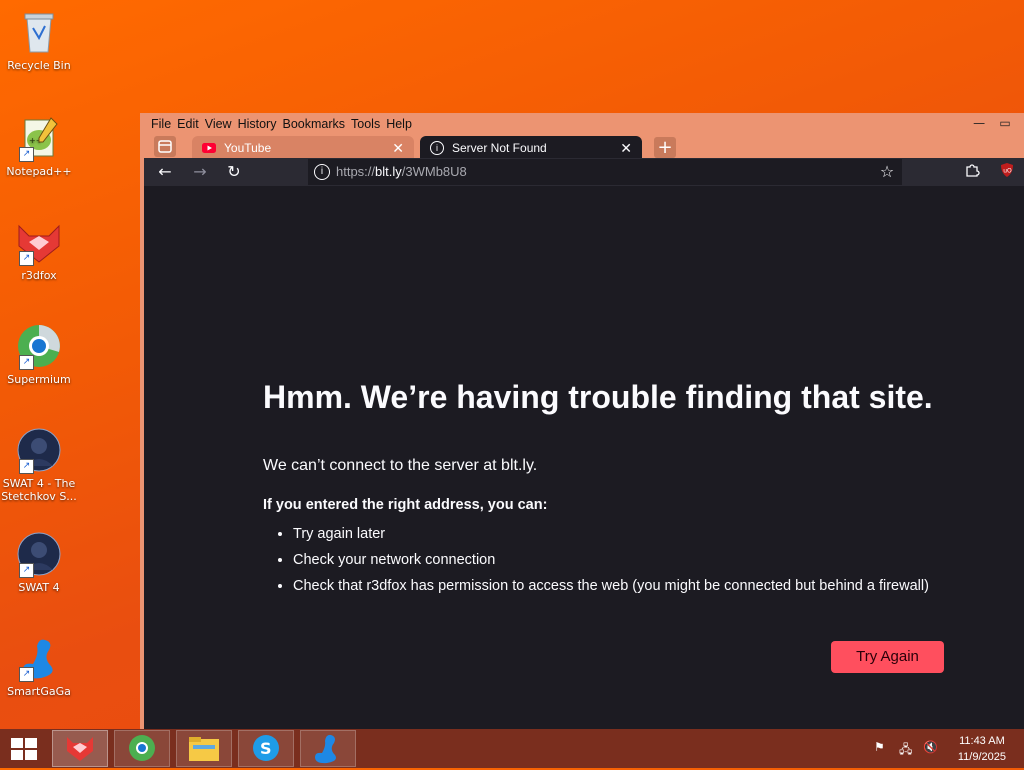 The image size is (1024, 770). I want to click on arrow-left-icon: ←, so click(165, 171).